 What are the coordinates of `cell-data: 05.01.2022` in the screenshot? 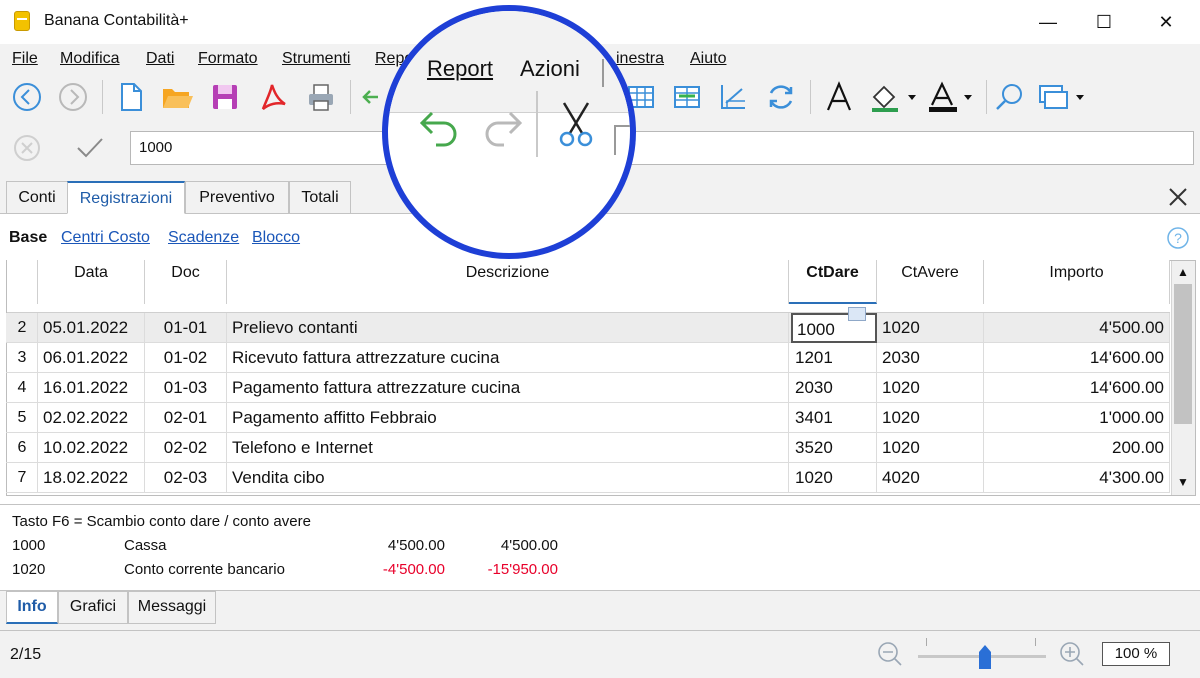 It's located at (91, 328).